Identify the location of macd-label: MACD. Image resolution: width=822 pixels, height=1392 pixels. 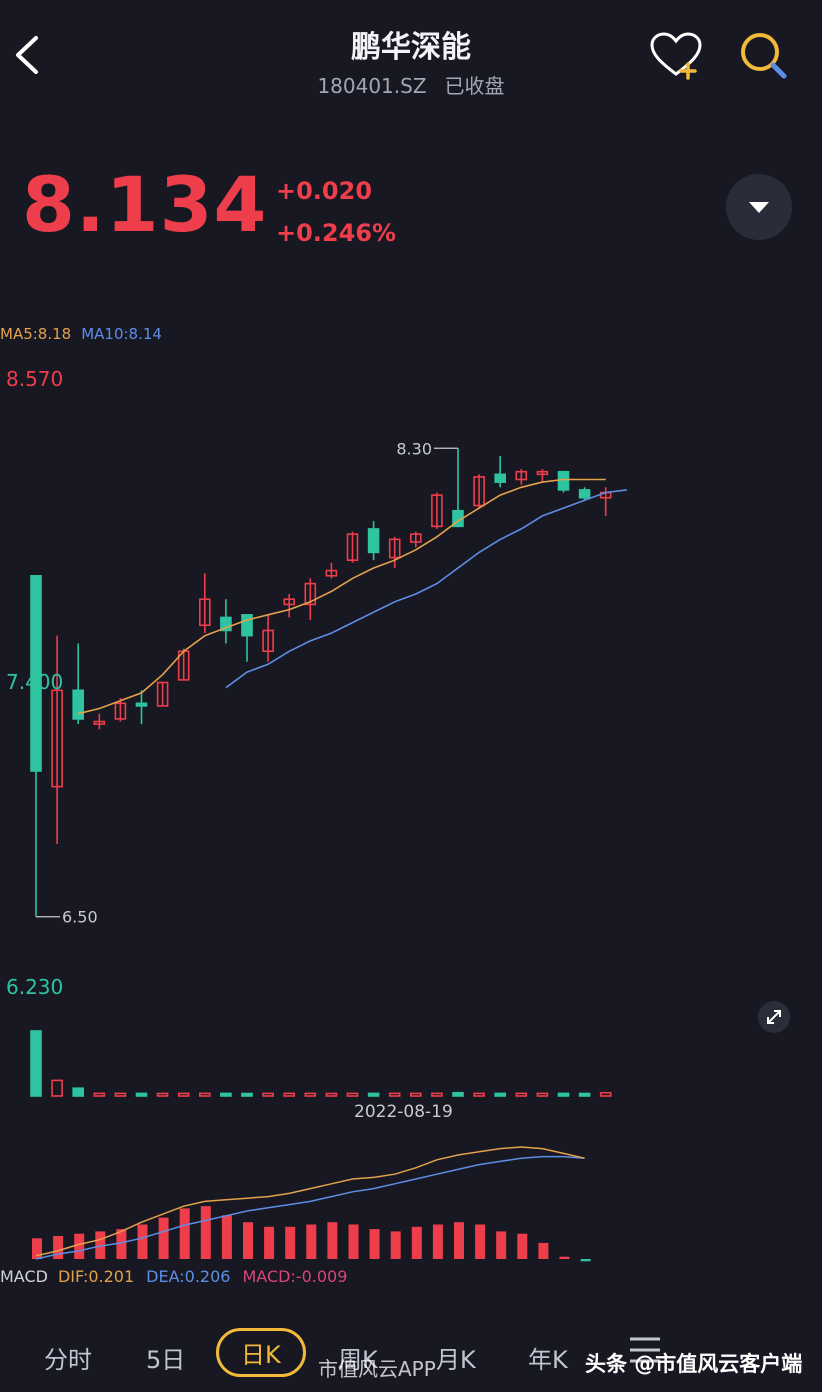
(24, 1276).